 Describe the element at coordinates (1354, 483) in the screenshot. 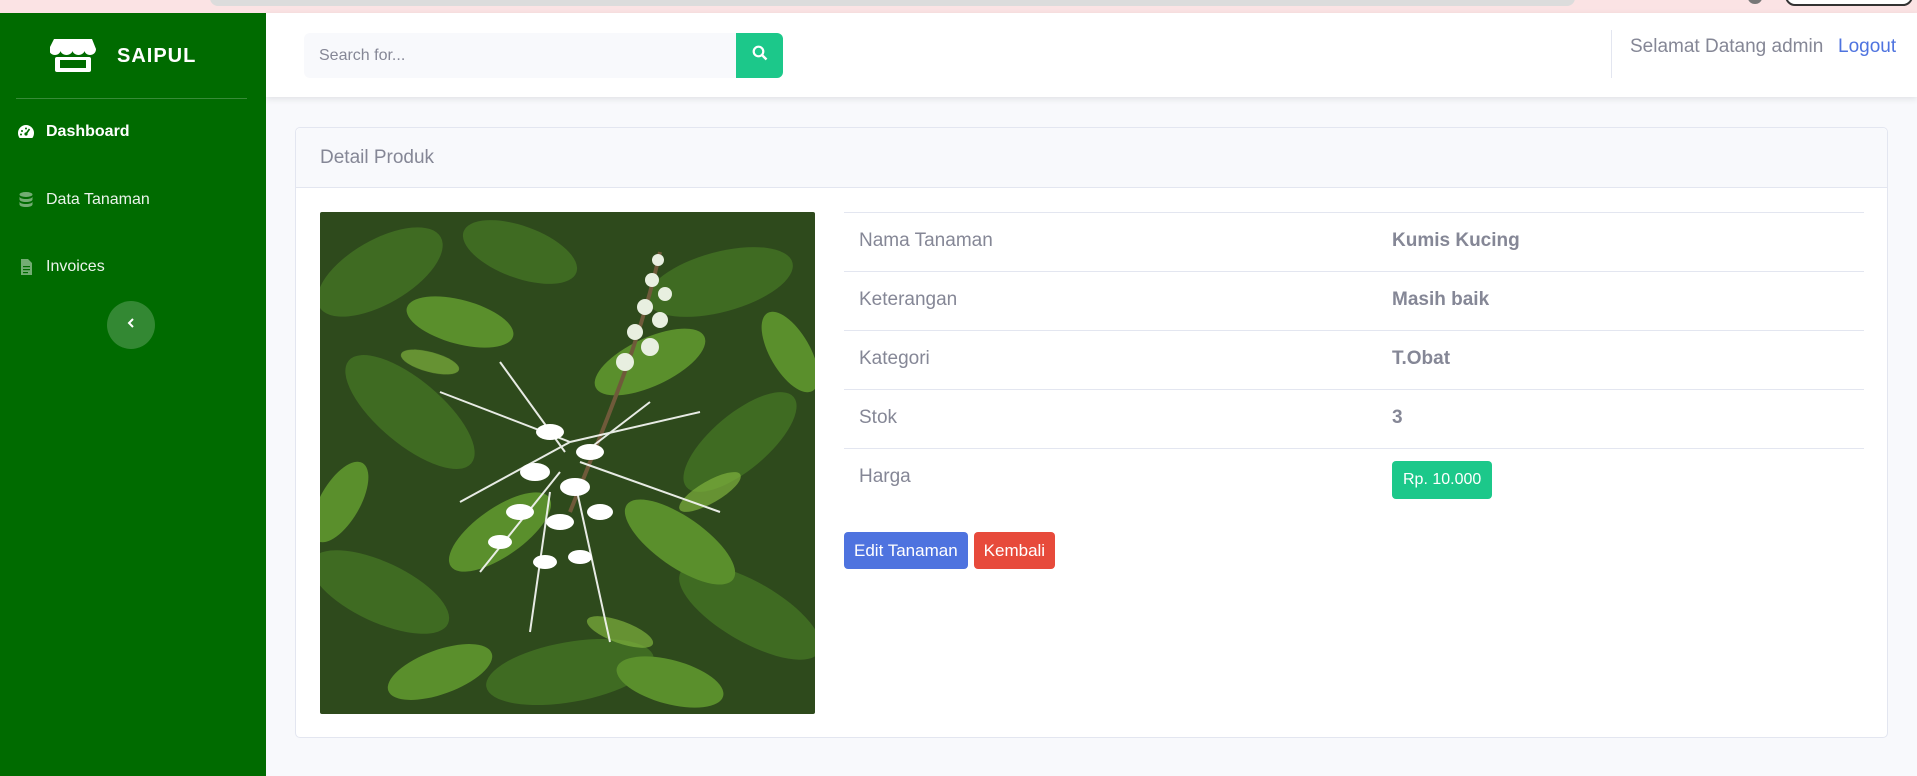

I see `table-row: Harga Rp. 10.000` at that location.